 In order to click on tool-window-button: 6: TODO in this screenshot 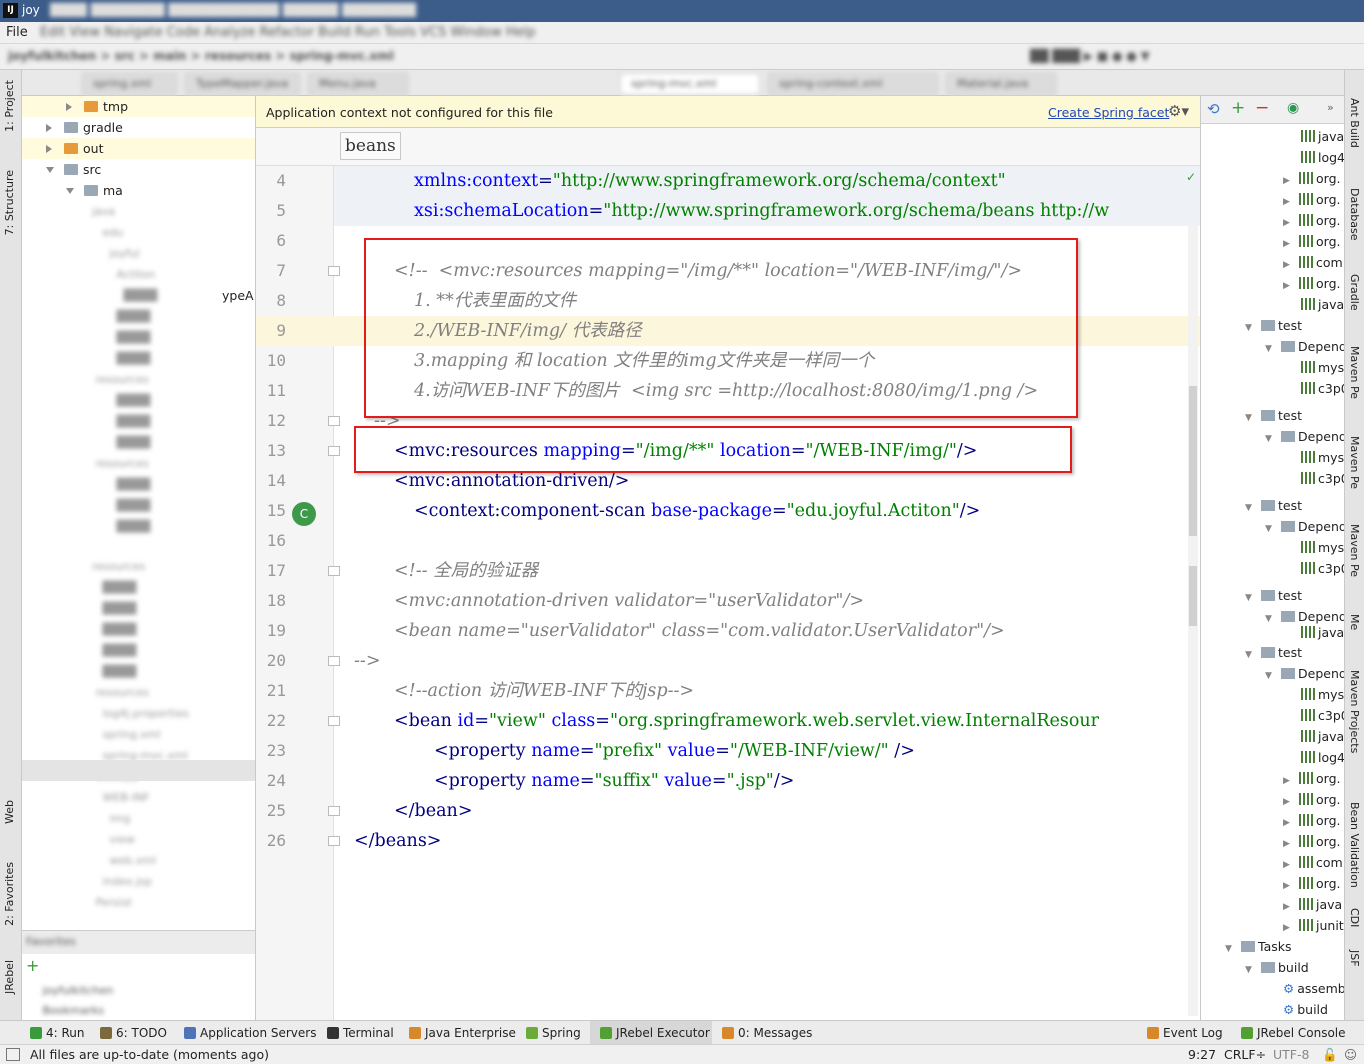, I will do `click(133, 1033)`.